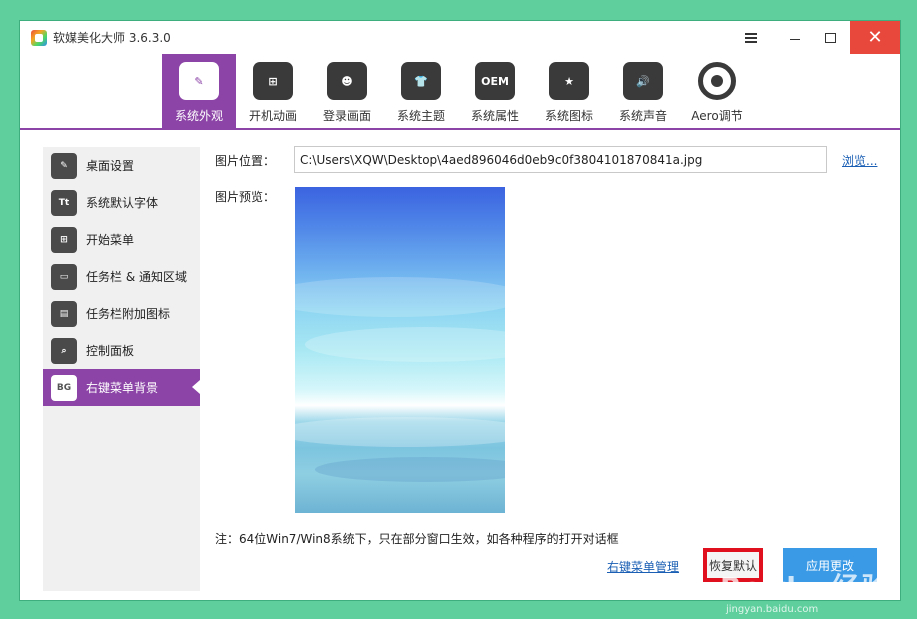  I want to click on hamburger-icon, so click(751, 37).